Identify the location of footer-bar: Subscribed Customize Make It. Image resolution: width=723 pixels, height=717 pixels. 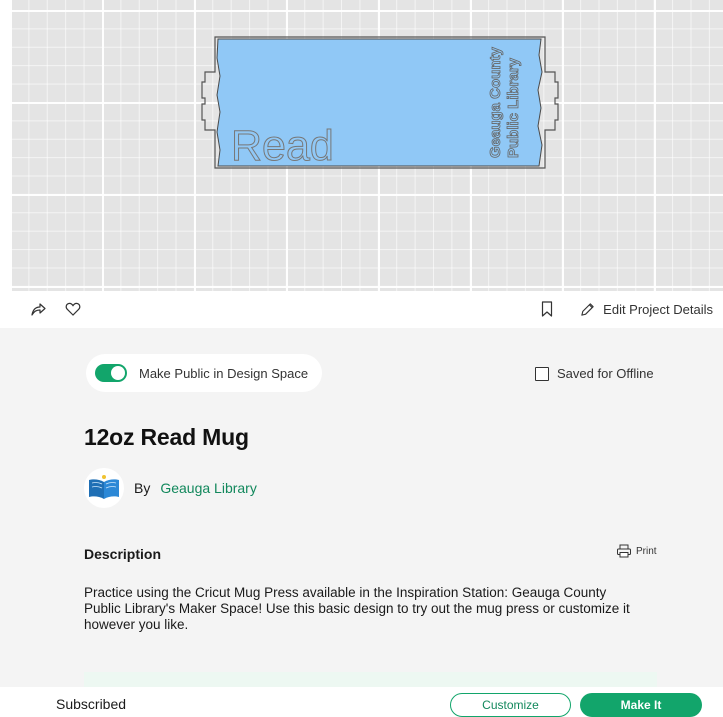
(361, 702).